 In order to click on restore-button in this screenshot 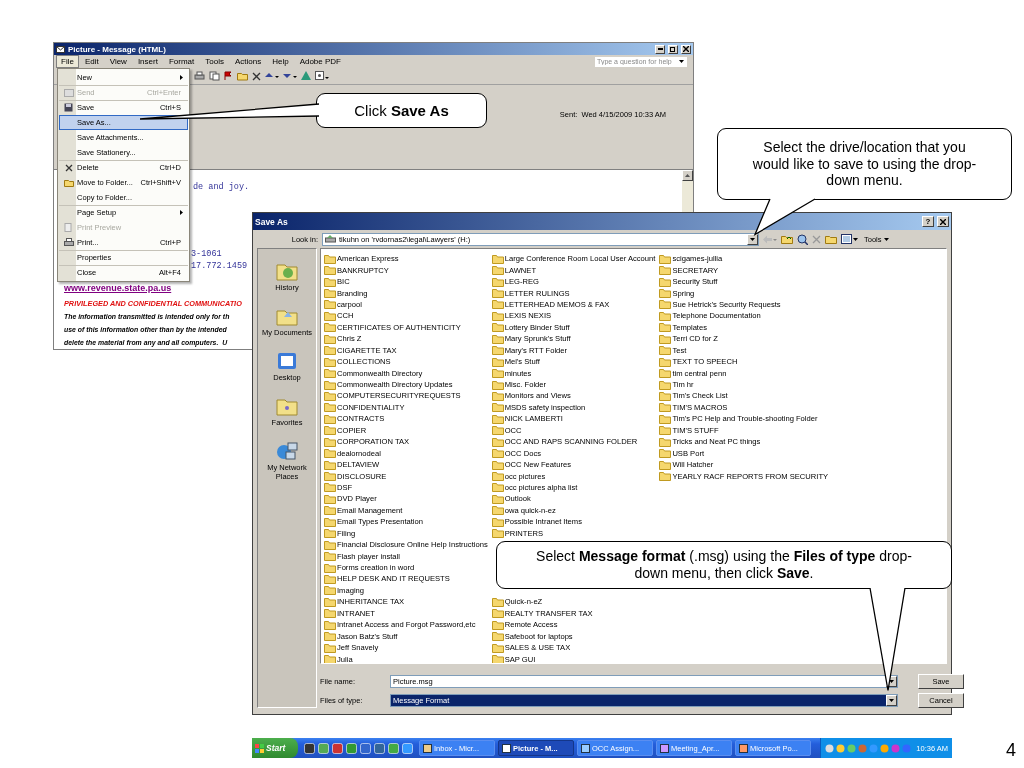, I will do `click(673, 49)`.